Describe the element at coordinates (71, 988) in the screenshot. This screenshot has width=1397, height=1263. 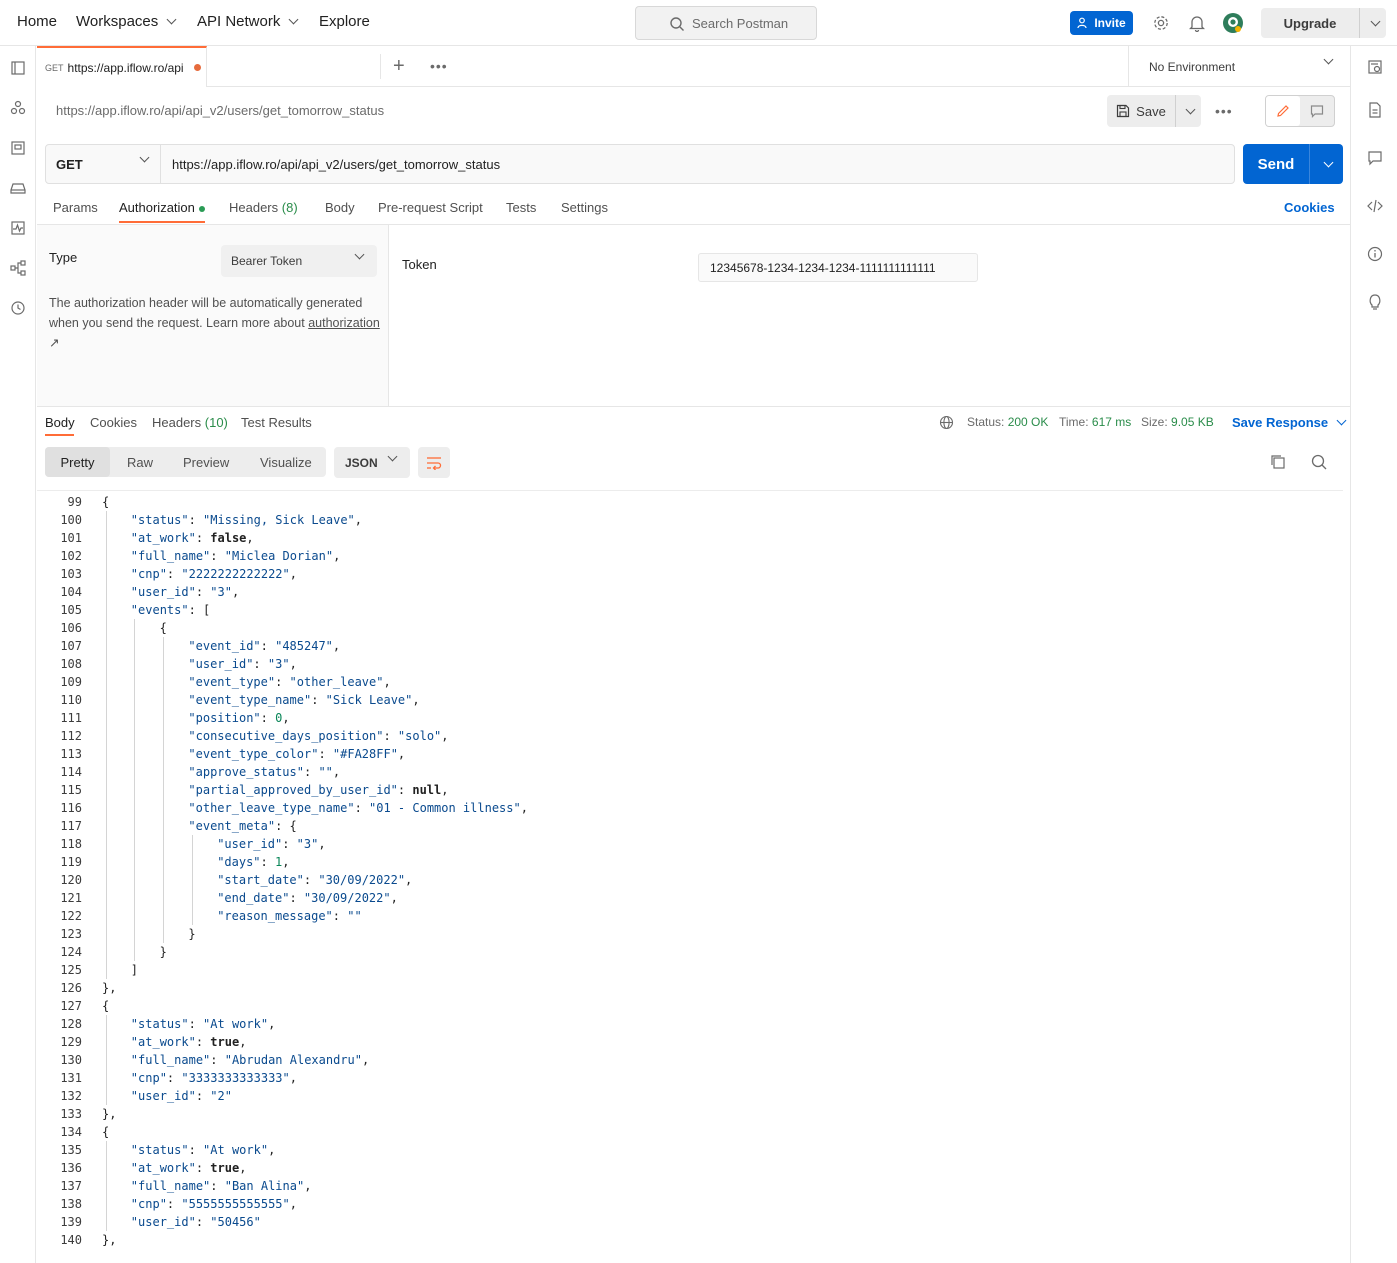
I see `line-number: 126` at that location.